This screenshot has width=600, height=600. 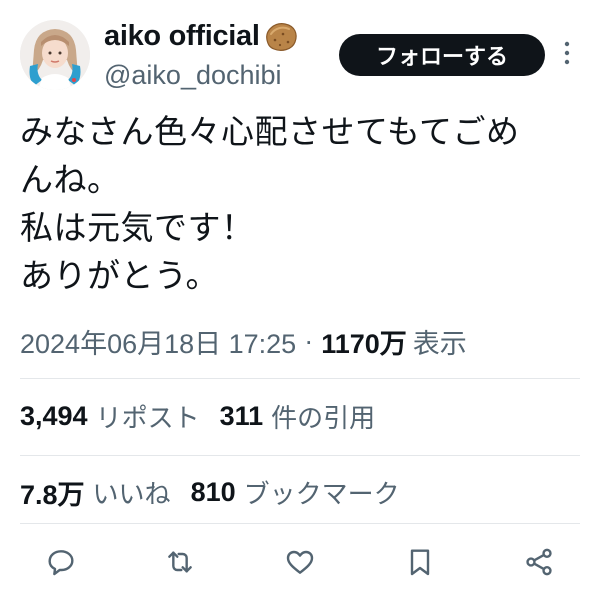 I want to click on tweet-line: 私は元気です！, so click(x=137, y=227).